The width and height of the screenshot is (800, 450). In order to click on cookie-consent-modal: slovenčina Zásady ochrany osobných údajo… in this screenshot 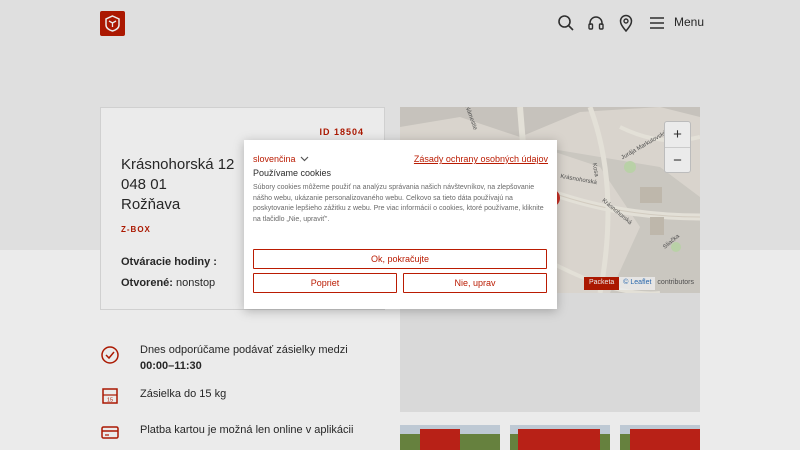, I will do `click(400, 224)`.